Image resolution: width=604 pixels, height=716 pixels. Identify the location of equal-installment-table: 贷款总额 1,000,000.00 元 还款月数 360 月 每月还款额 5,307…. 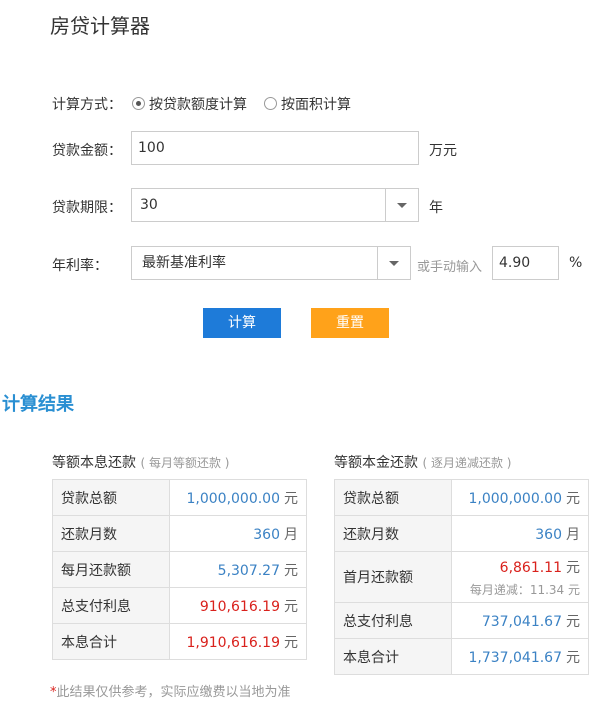
(179, 569).